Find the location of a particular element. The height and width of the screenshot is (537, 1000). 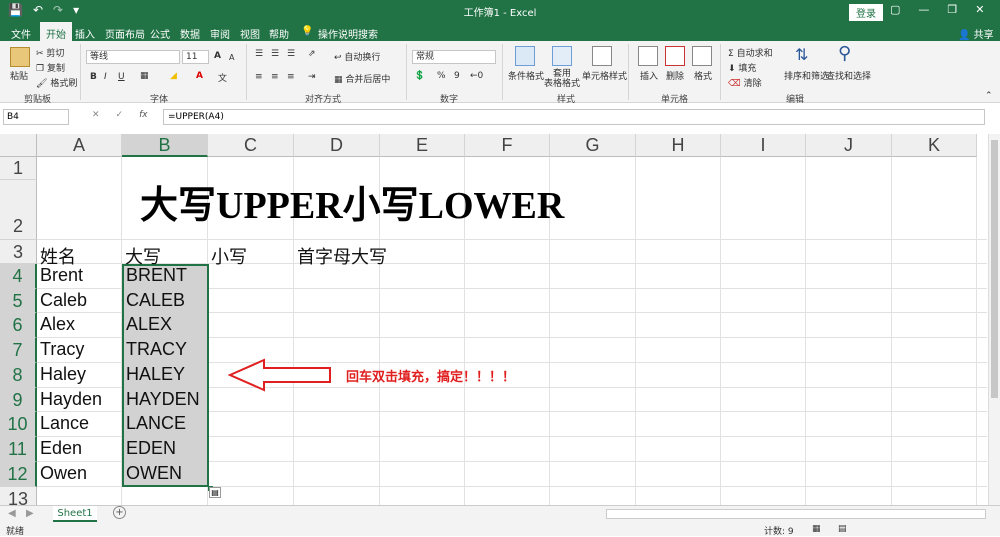

orientation-icon: ⇗ is located at coordinates (312, 54).